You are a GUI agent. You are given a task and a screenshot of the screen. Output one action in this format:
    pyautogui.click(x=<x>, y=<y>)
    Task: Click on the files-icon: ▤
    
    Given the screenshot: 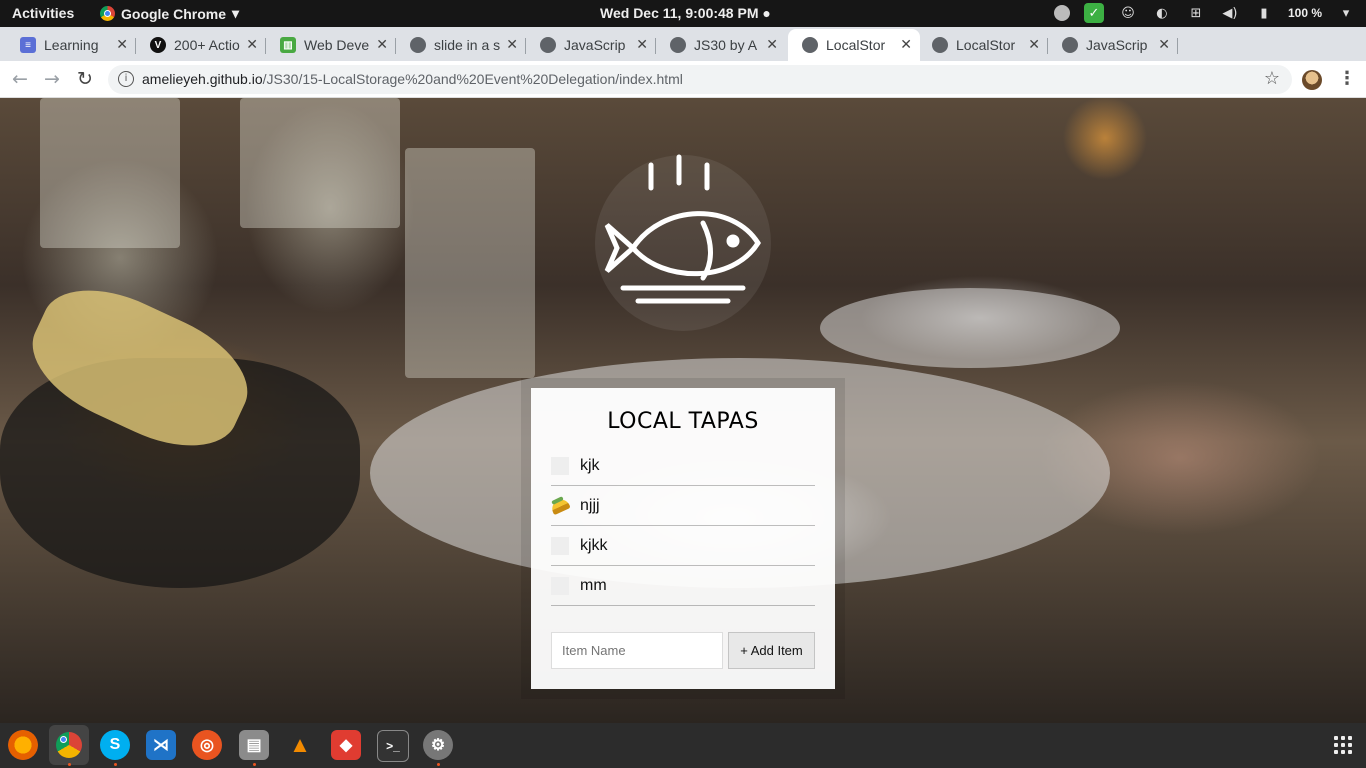 What is the action you would take?
    pyautogui.click(x=254, y=745)
    